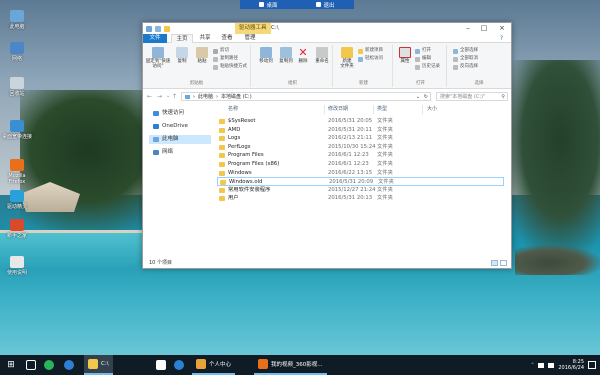  Describe the element at coordinates (286, 55) in the screenshot. I see `copy-to-button: 复制到` at that location.